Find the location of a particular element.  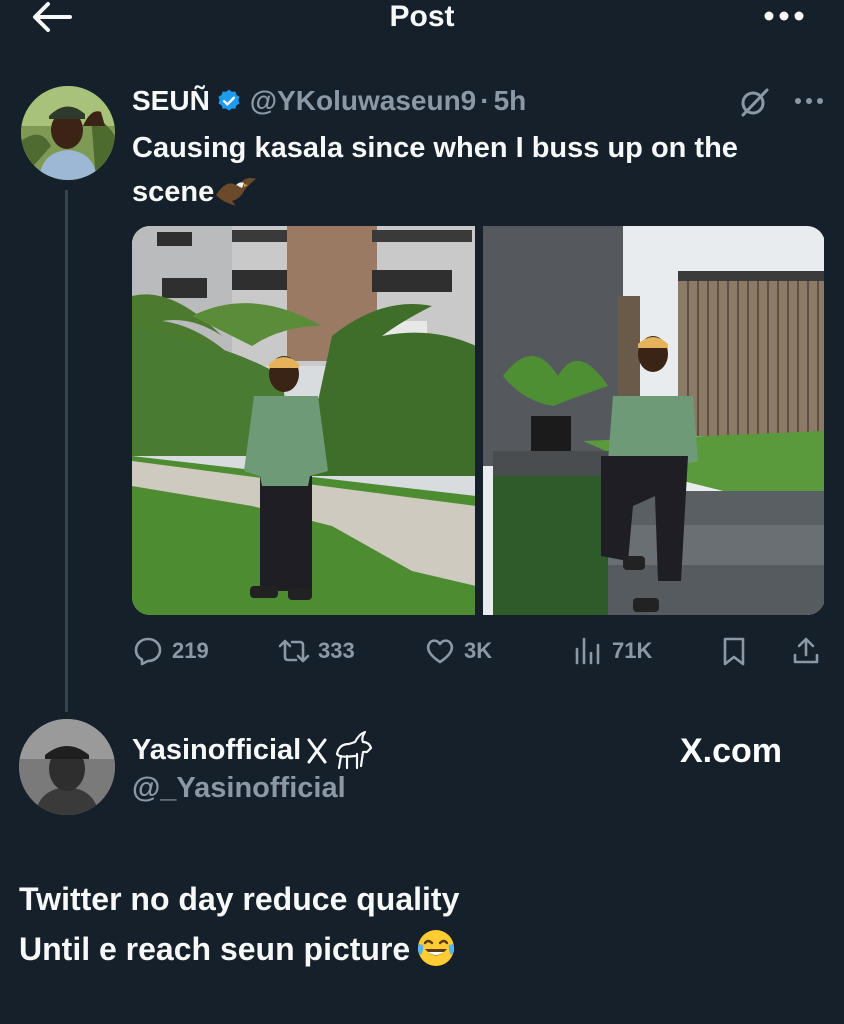

author-avatar is located at coordinates (68, 133).